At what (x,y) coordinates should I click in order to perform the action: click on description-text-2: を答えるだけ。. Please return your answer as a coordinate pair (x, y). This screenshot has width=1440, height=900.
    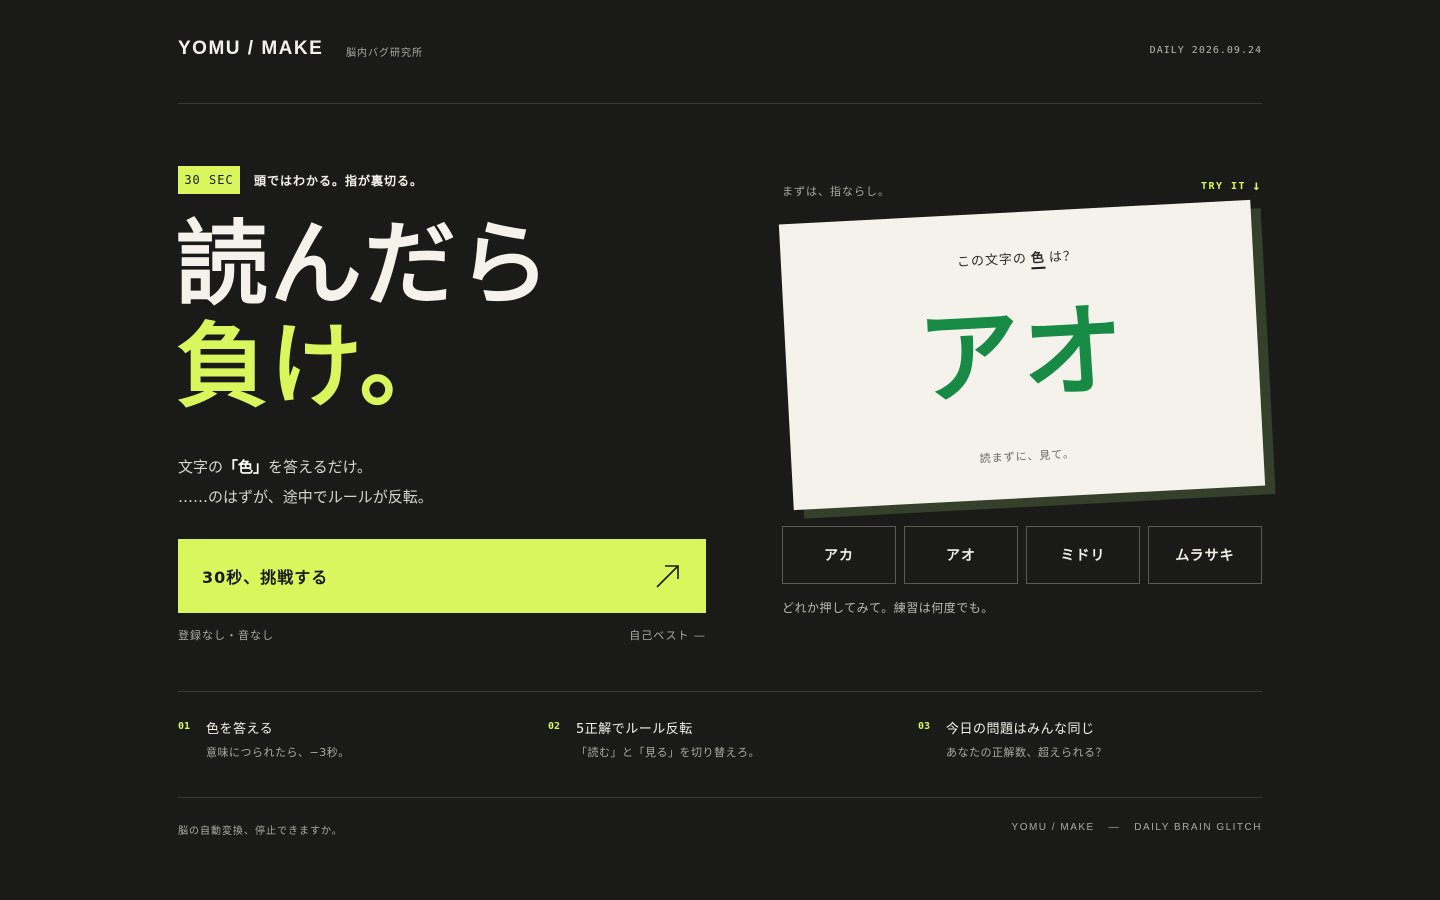
    Looking at the image, I should click on (320, 467).